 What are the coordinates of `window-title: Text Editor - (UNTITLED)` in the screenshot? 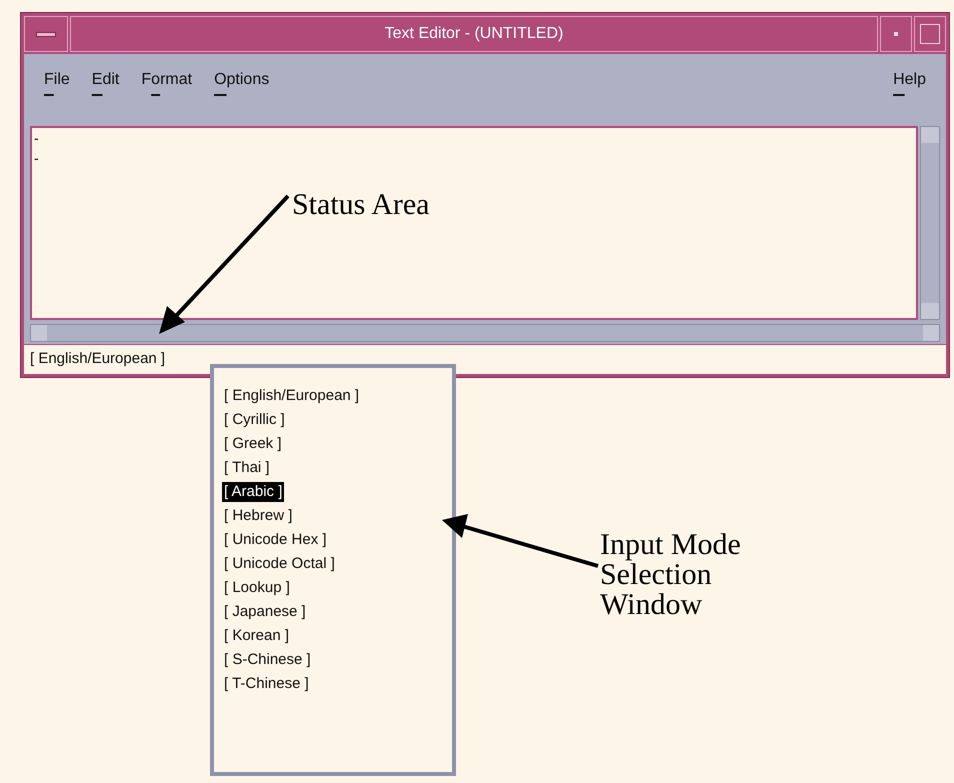 It's located at (474, 34).